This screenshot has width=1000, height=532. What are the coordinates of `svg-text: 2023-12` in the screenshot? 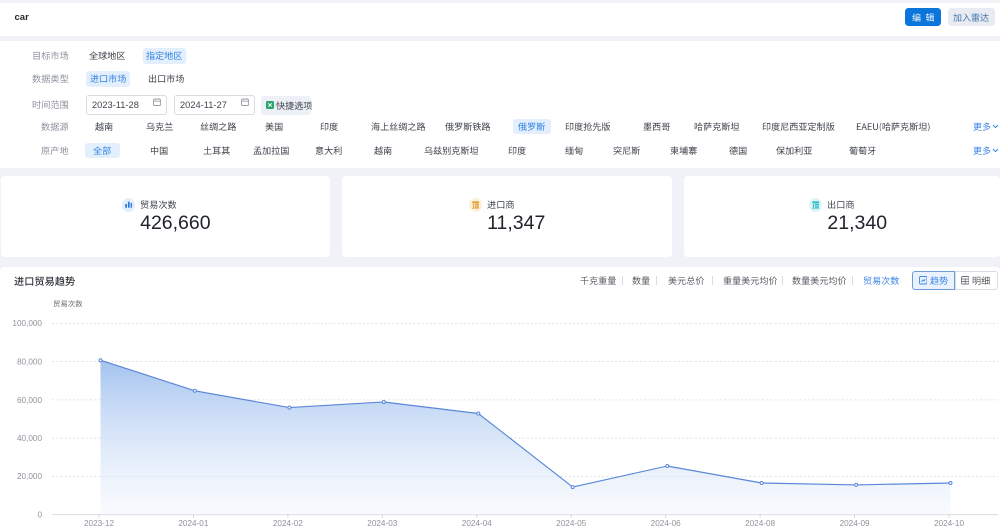 It's located at (99, 523).